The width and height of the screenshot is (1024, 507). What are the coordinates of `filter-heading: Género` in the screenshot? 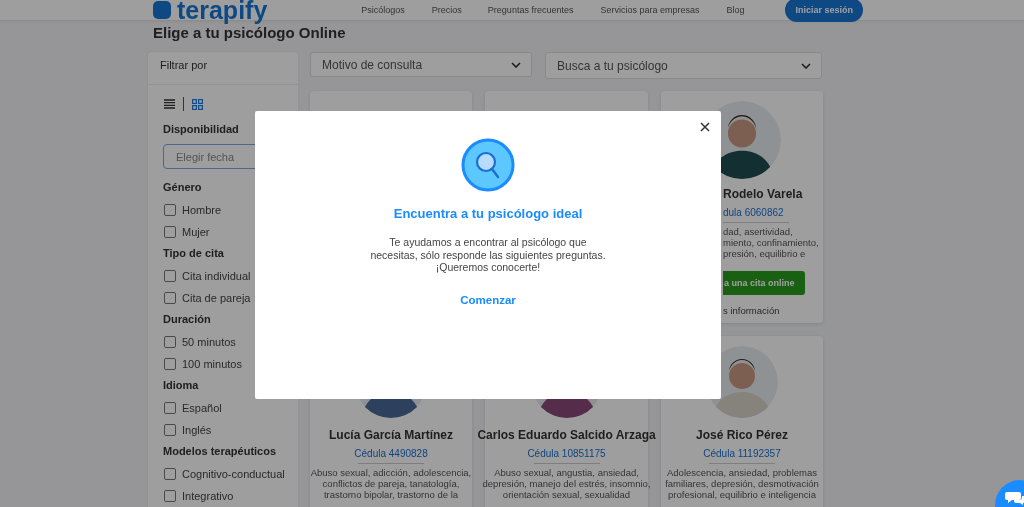 It's located at (182, 187).